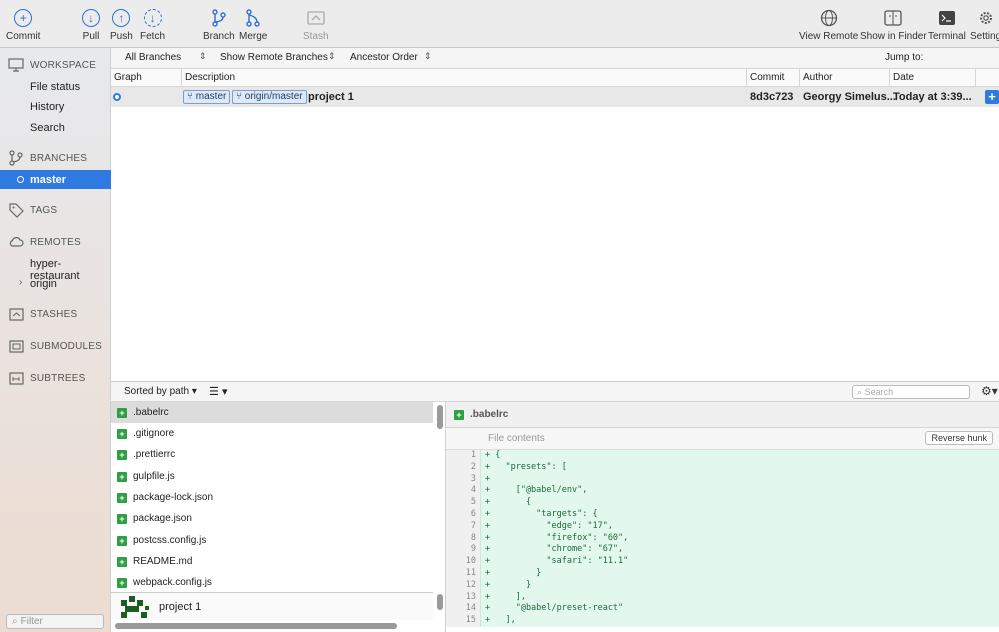 The height and width of the screenshot is (632, 999). I want to click on author-column-header: Author, so click(817, 77).